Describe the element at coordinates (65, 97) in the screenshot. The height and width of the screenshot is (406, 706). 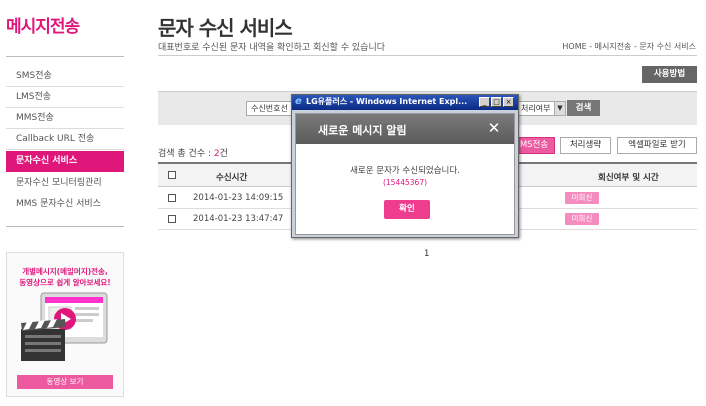
I see `sidebar-item-lms: LMS전송` at that location.